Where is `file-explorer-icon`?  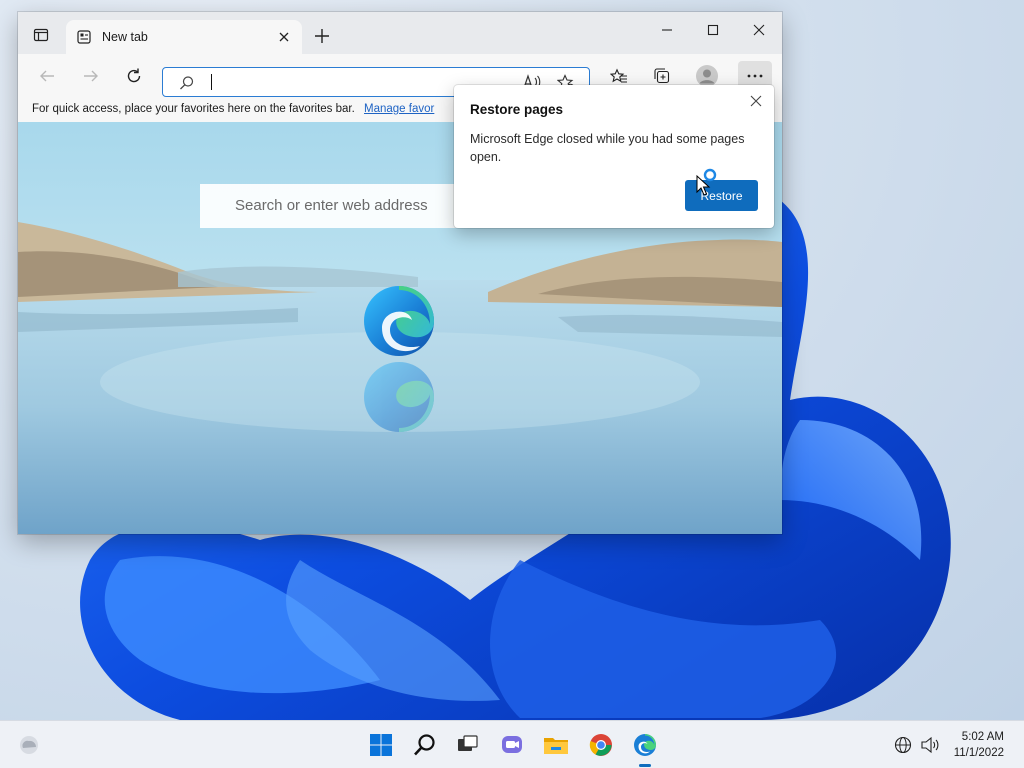 file-explorer-icon is located at coordinates (556, 746).